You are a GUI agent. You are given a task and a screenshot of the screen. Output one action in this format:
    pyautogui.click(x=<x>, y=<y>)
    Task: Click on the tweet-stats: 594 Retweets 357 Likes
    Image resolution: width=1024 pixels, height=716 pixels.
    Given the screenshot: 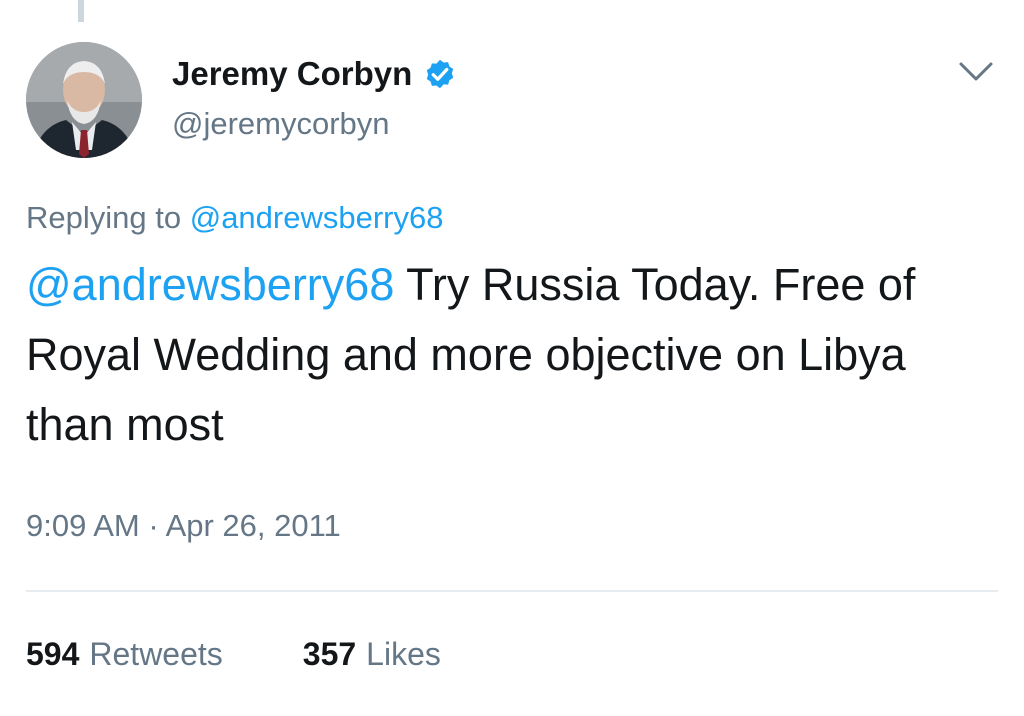 What is the action you would take?
    pyautogui.click(x=233, y=654)
    